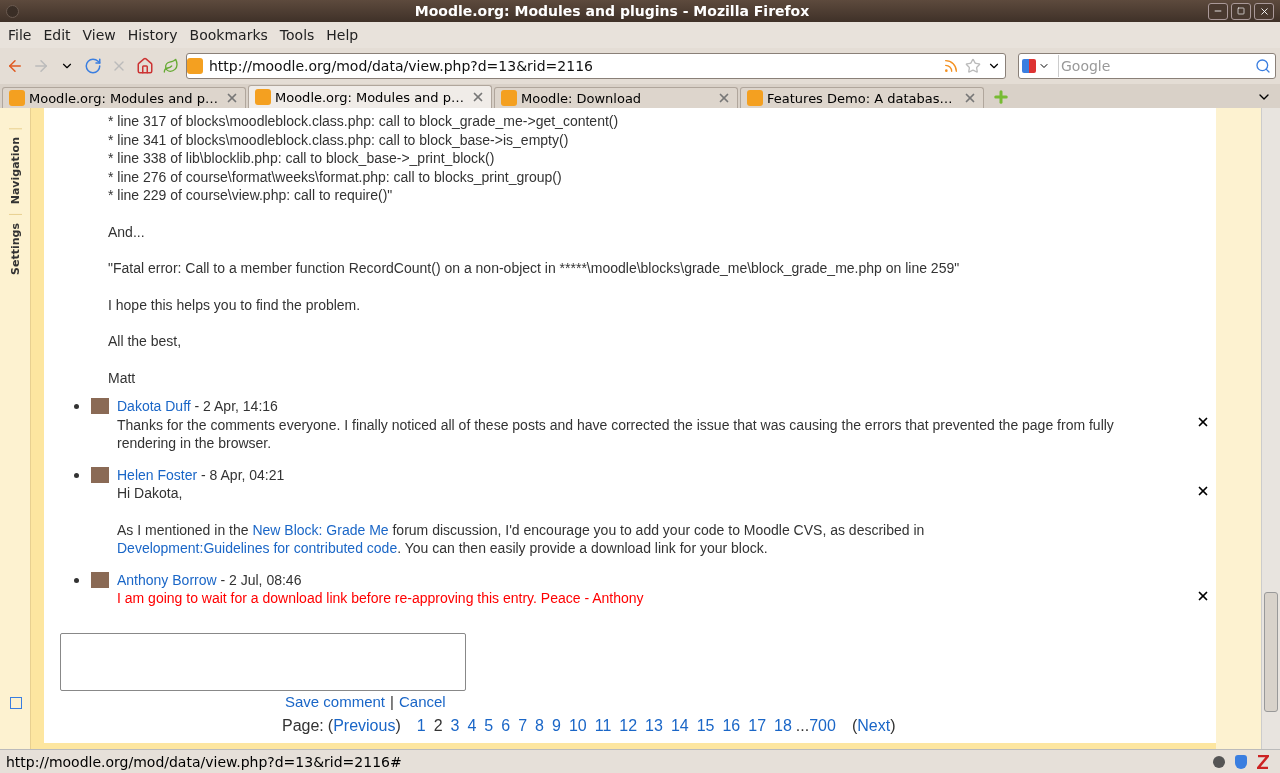 The width and height of the screenshot is (1280, 773). I want to click on side-tab: Navigation, so click(15, 170).